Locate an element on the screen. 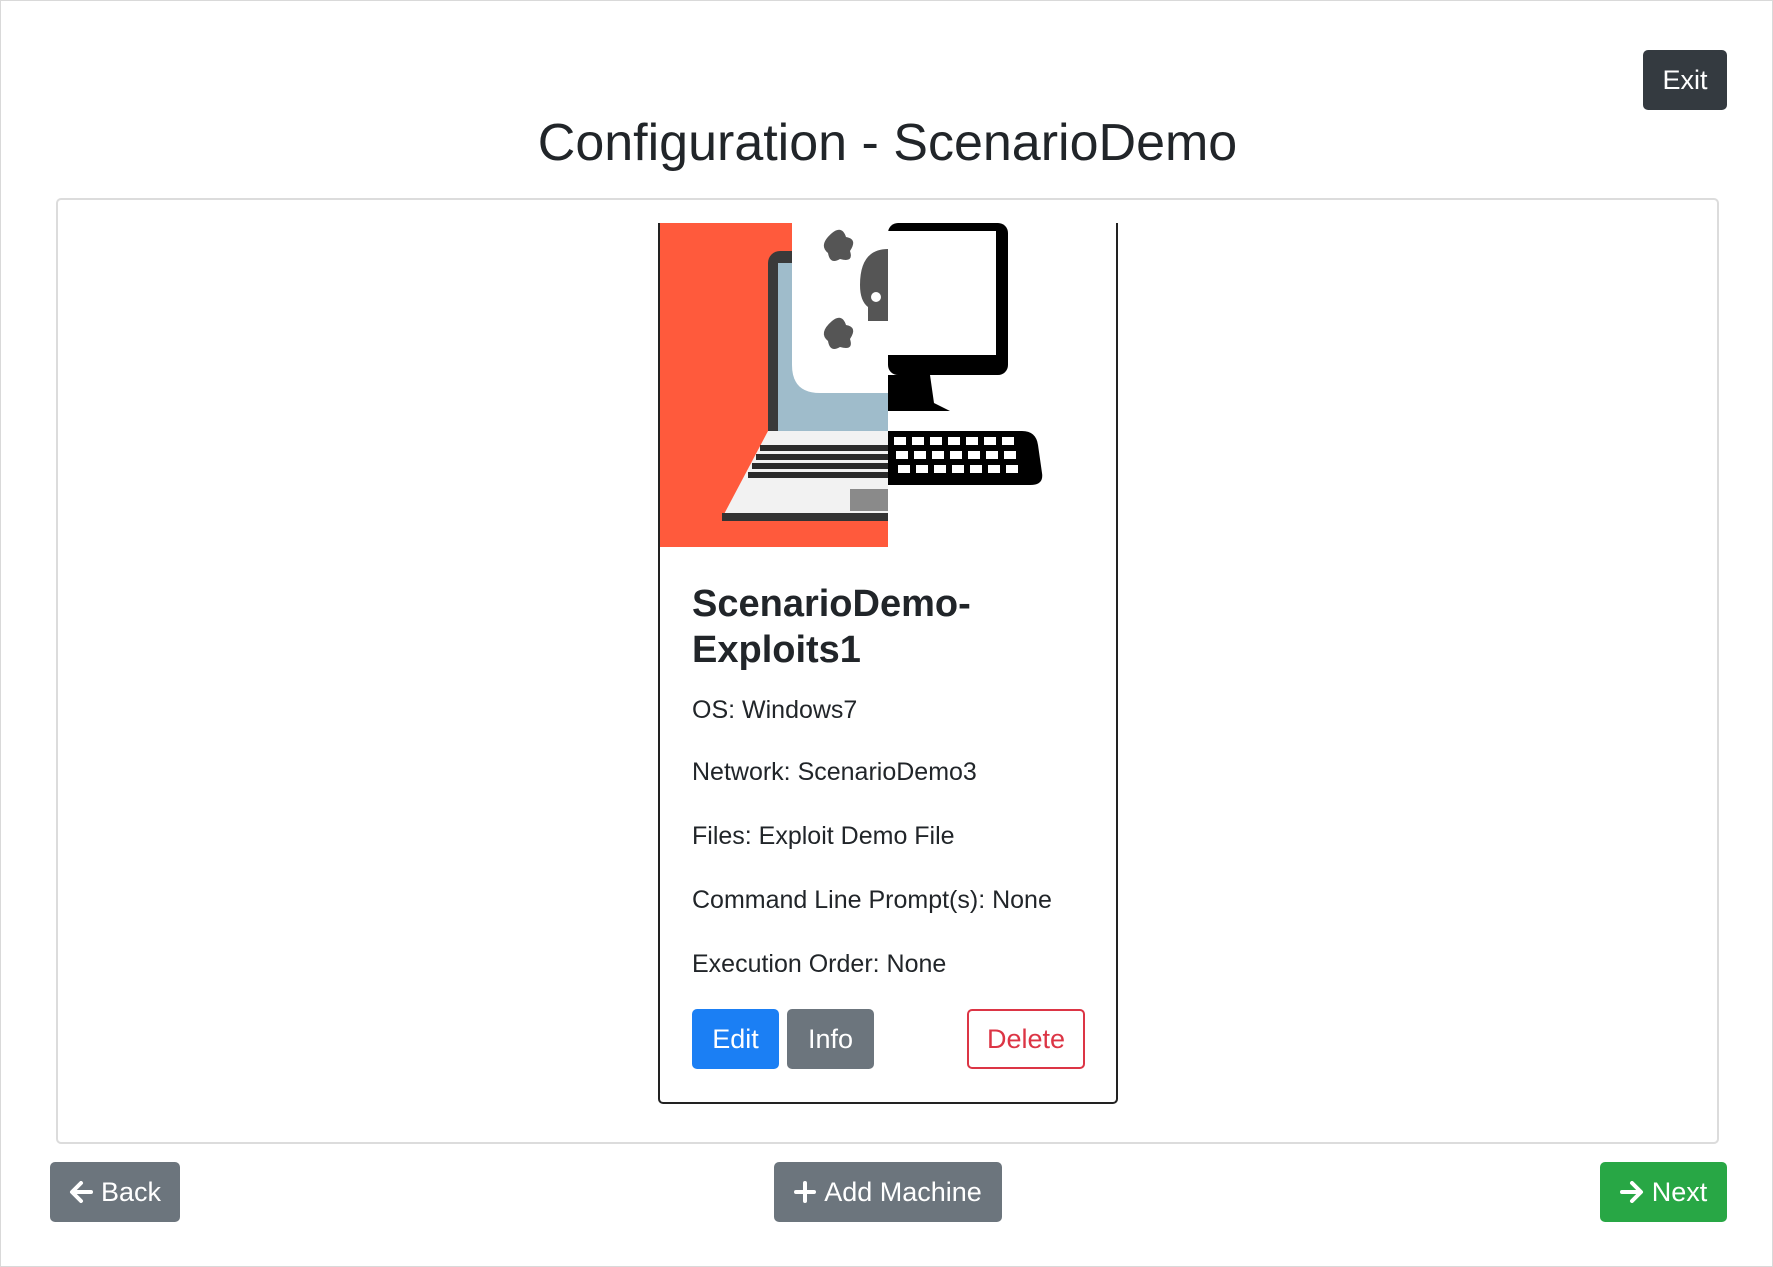 The image size is (1773, 1267). delete-button: Delete is located at coordinates (1026, 1039).